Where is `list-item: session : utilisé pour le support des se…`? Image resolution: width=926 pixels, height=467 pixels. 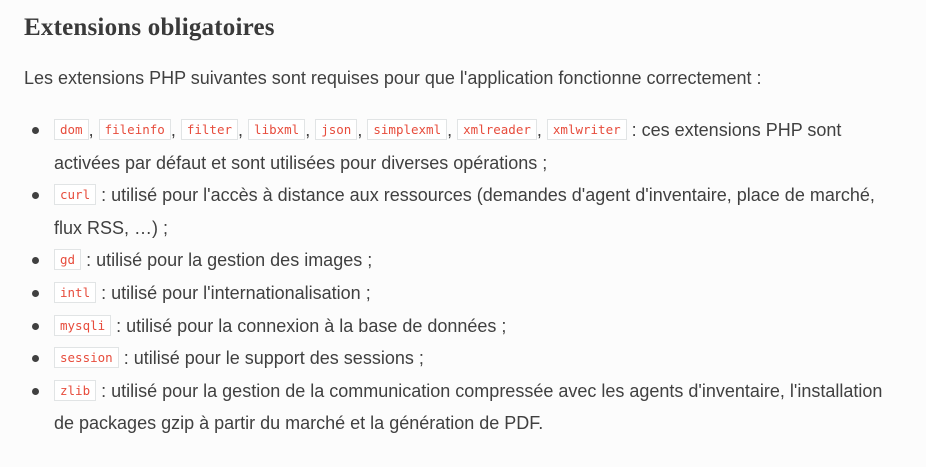 list-item: session : utilisé pour le support des se… is located at coordinates (463, 358).